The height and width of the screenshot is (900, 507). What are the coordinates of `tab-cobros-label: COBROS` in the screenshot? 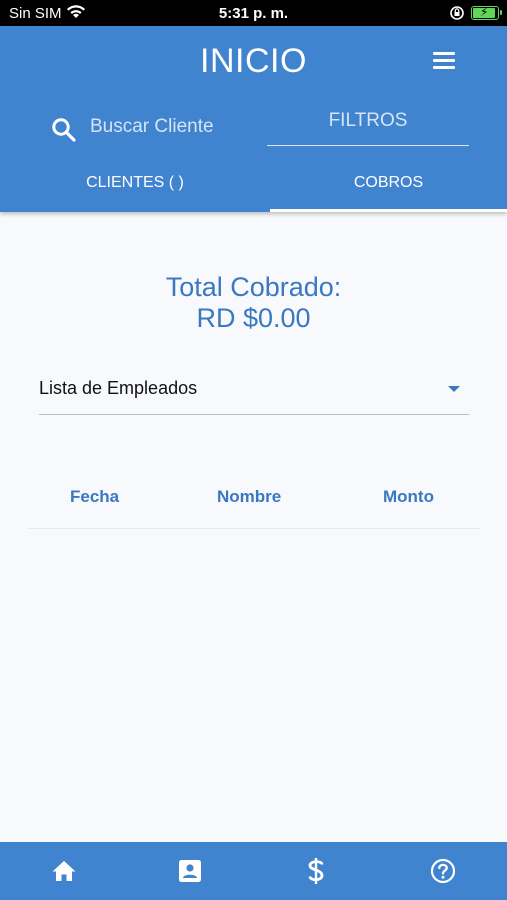 It's located at (388, 182).